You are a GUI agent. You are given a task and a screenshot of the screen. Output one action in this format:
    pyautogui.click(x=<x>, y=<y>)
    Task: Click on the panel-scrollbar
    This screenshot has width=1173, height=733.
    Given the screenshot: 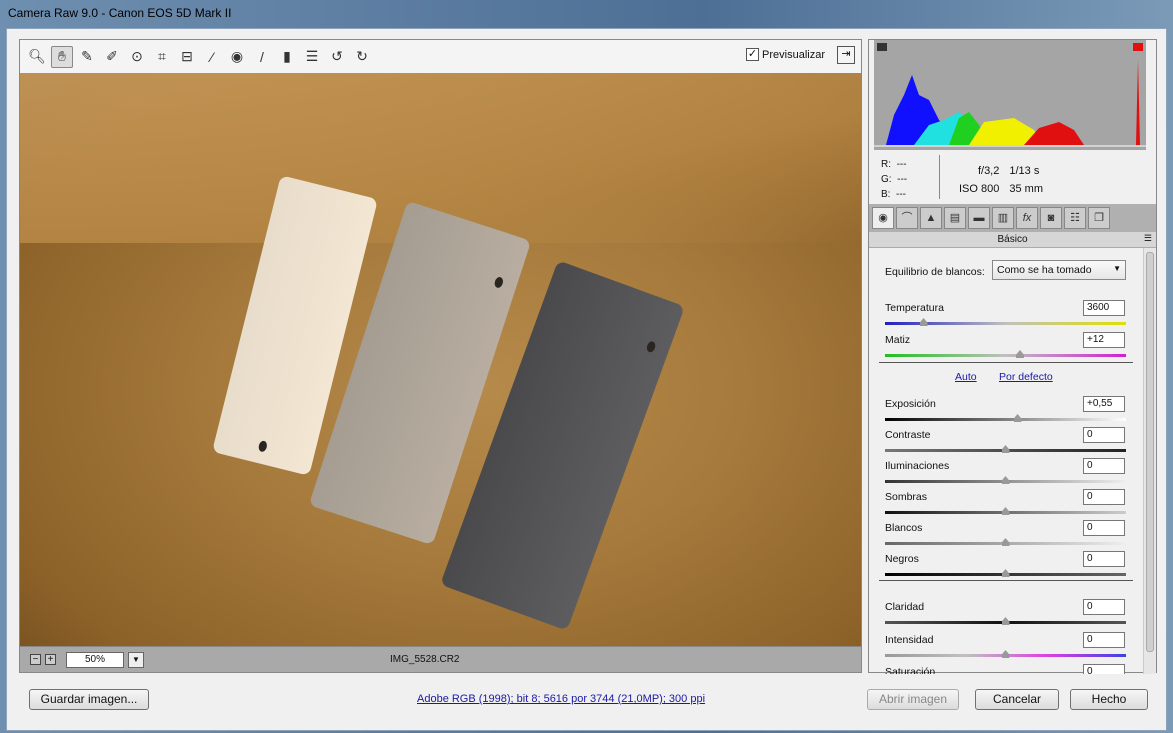 What is the action you would take?
    pyautogui.click(x=1149, y=461)
    